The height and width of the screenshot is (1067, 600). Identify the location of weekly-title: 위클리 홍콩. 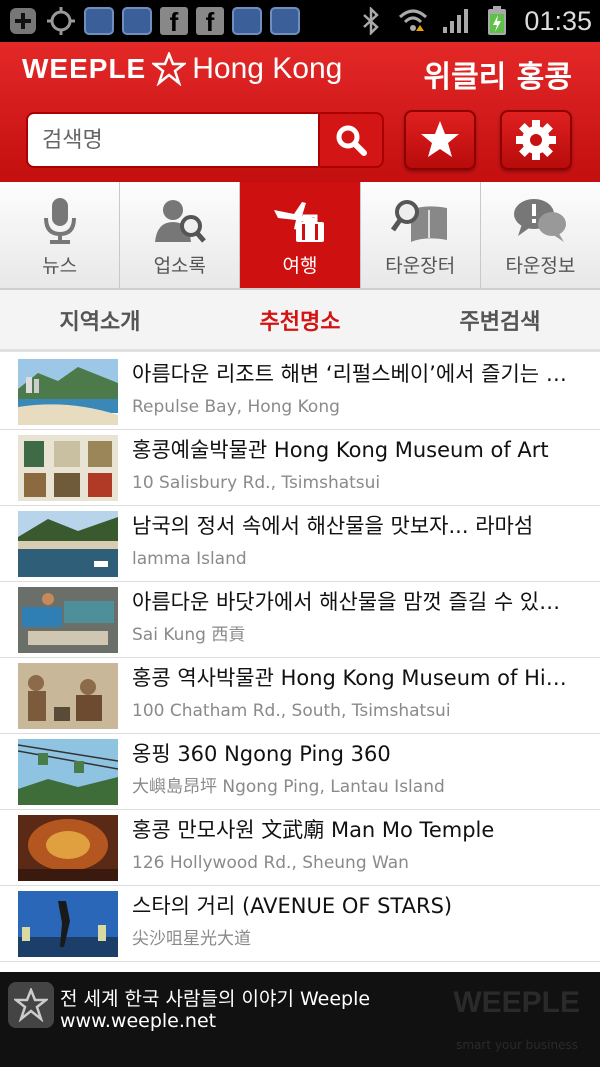
(497, 77).